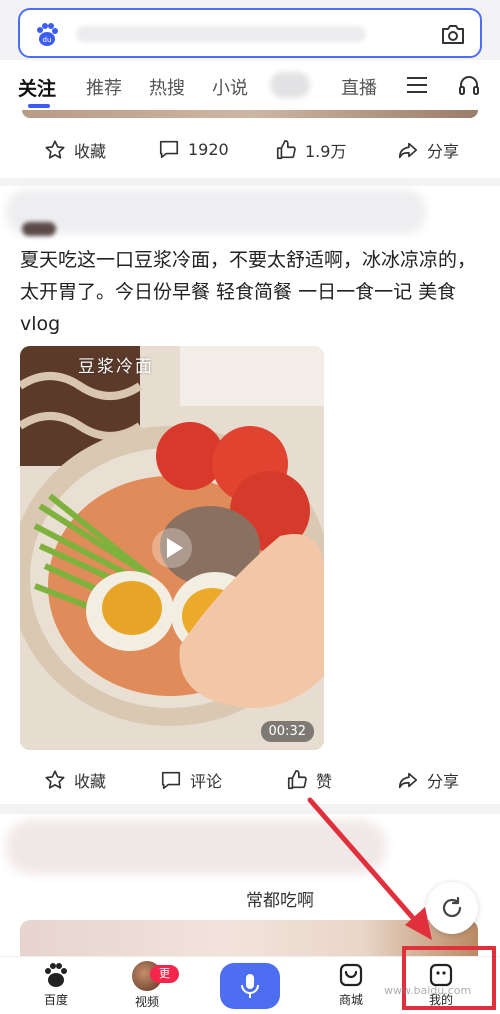 The image size is (500, 1014). I want to click on comment-label: 评论, so click(206, 781).